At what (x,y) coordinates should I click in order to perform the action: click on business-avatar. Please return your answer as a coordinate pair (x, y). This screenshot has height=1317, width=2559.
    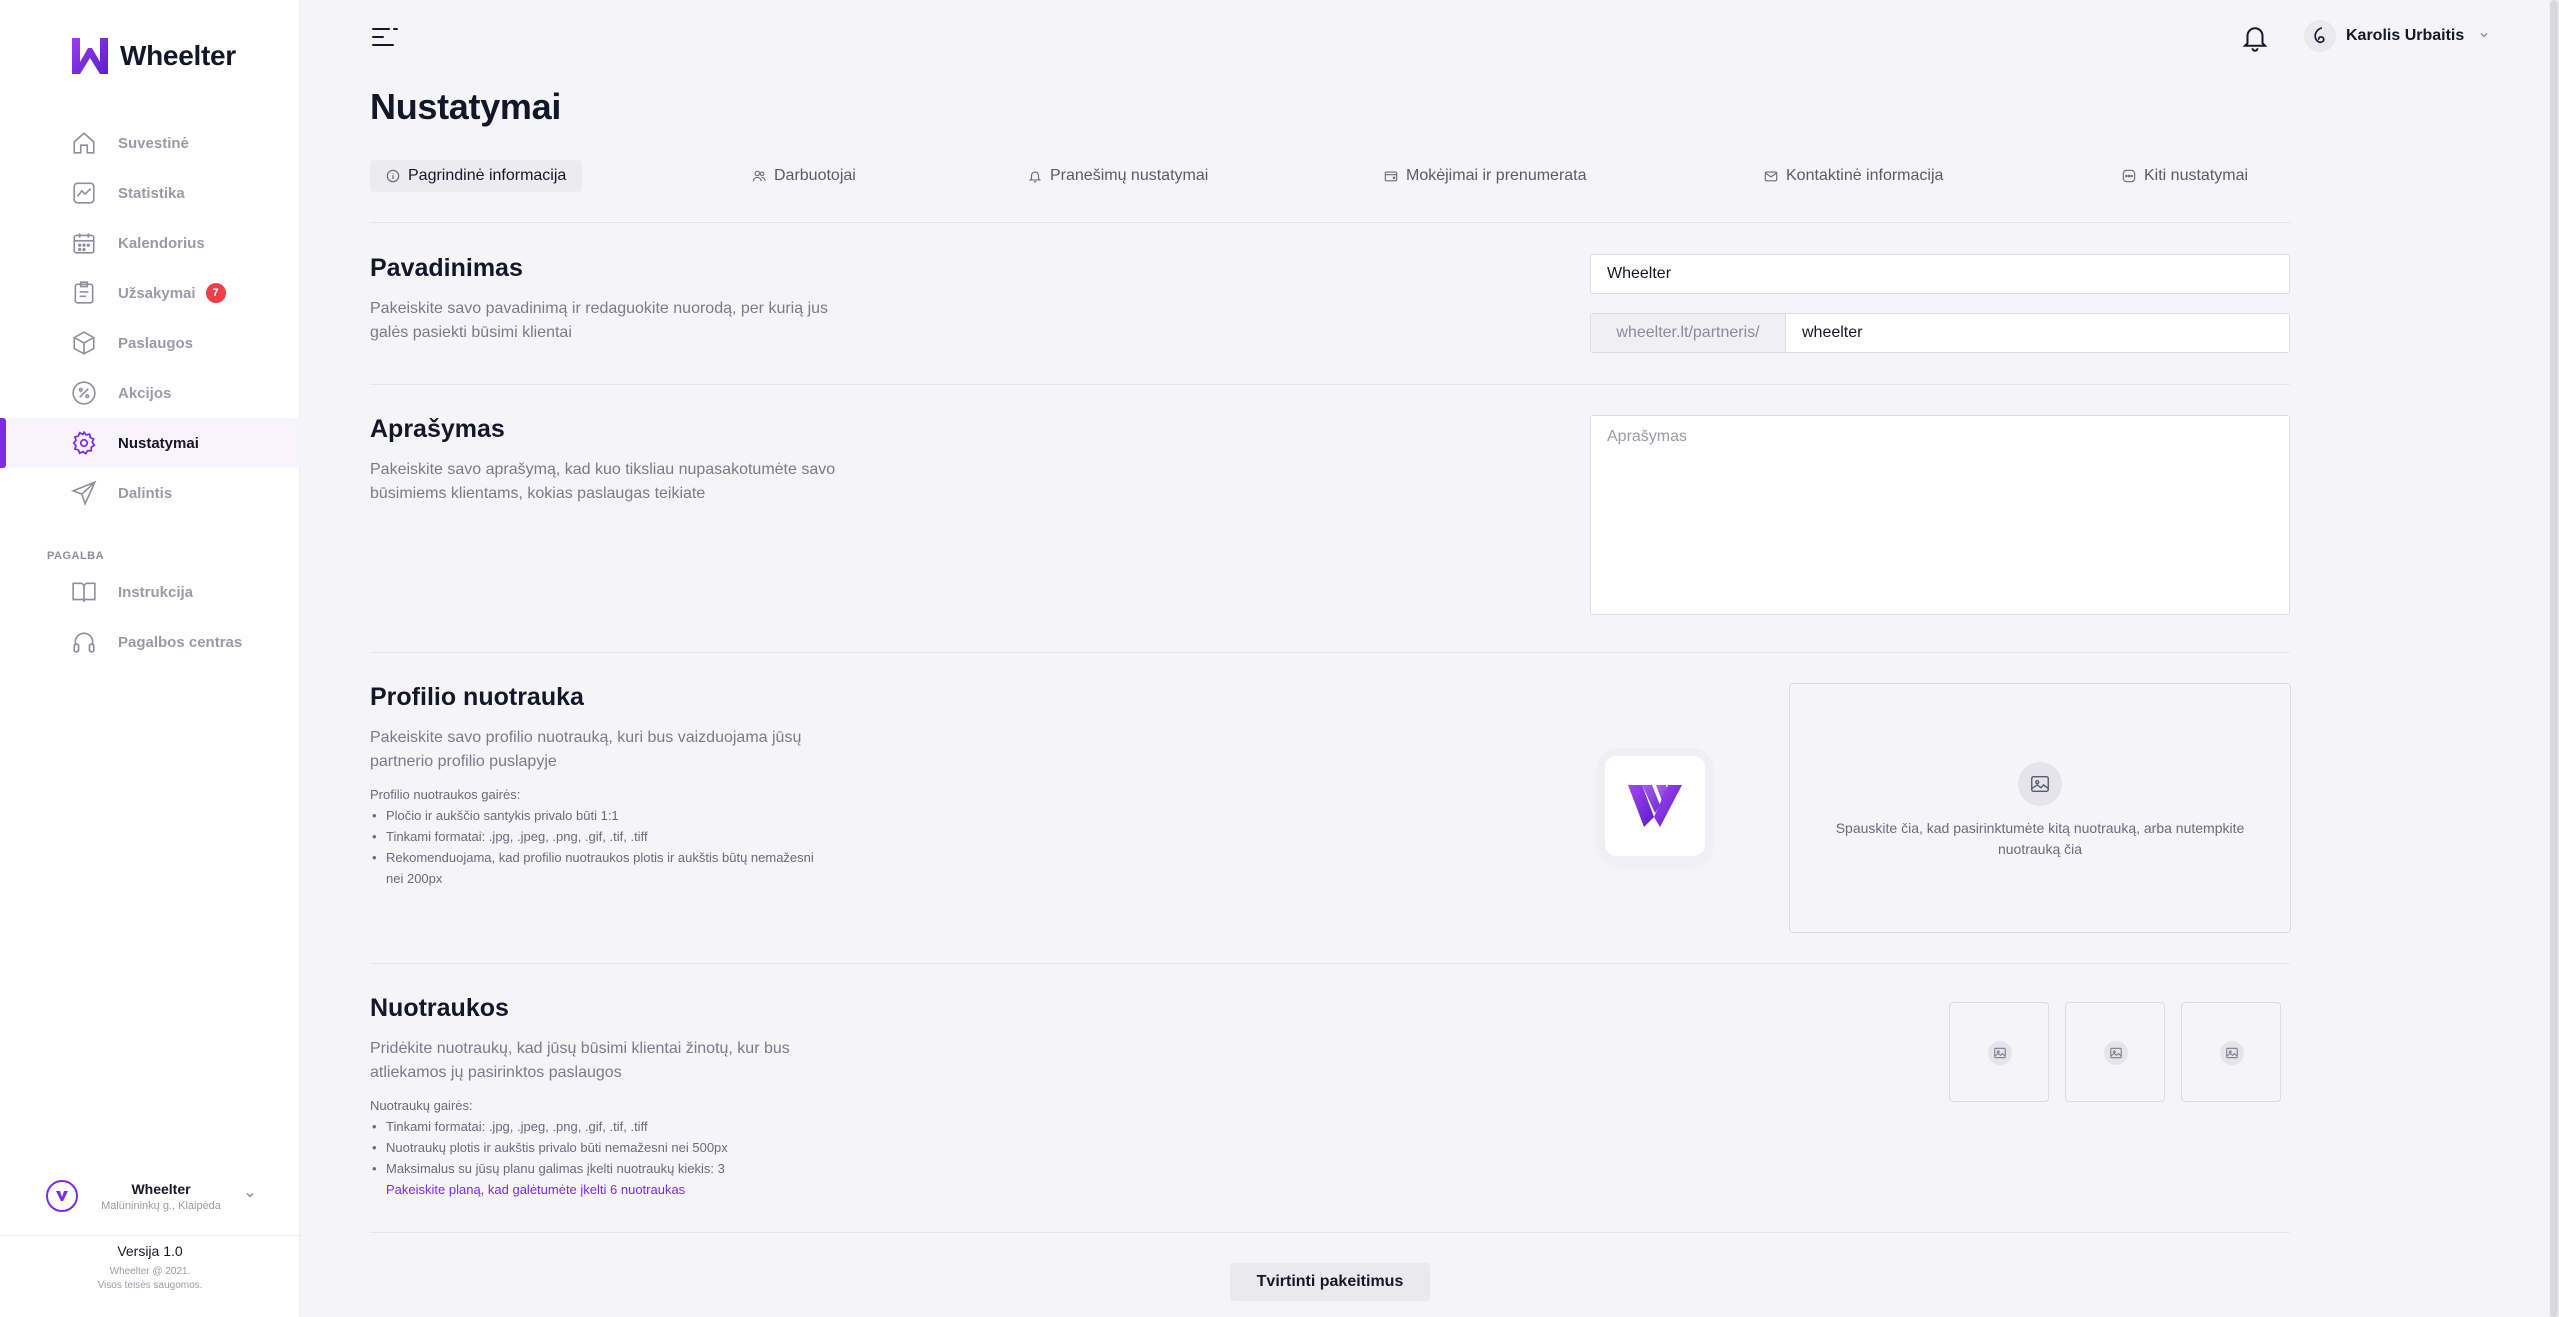
    Looking at the image, I should click on (62, 1196).